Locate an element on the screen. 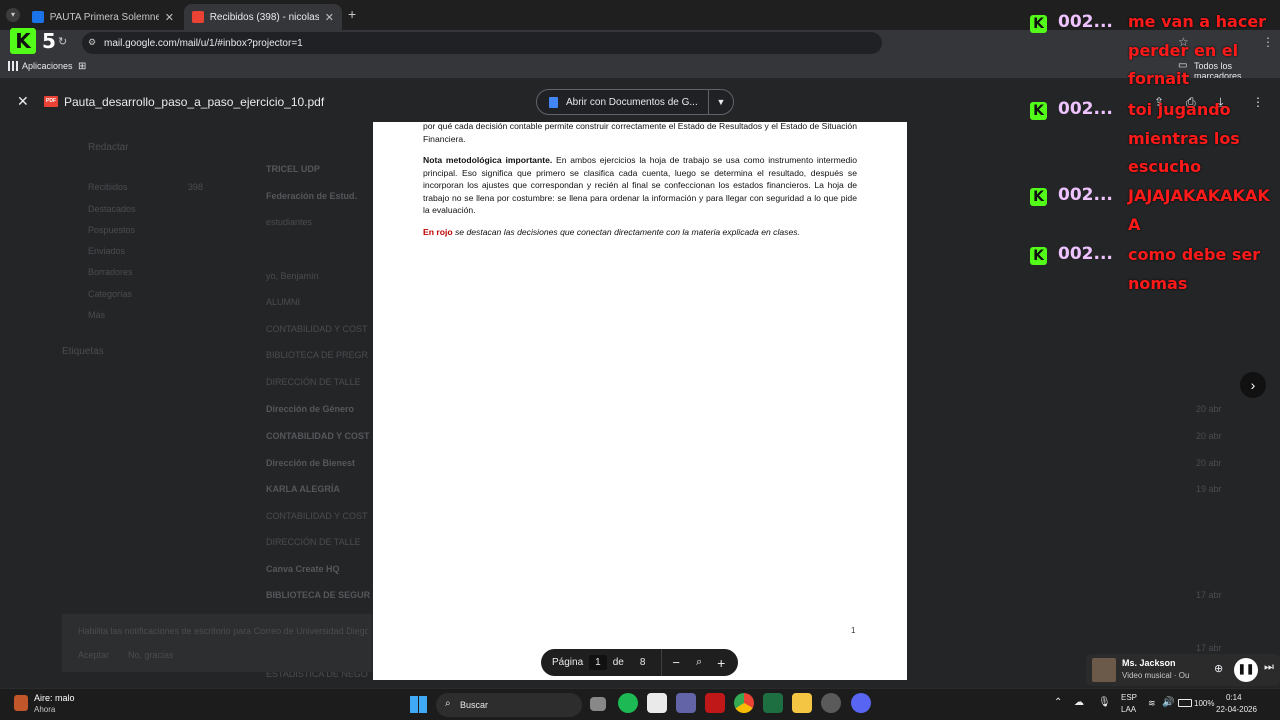  mail-sender: TRICEL UDP is located at coordinates (293, 169).